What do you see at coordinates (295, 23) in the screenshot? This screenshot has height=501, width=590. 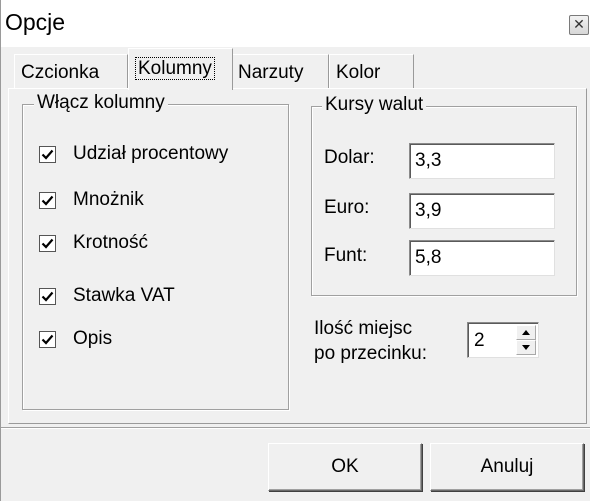 I see `title-bar: Opcje ✕` at bounding box center [295, 23].